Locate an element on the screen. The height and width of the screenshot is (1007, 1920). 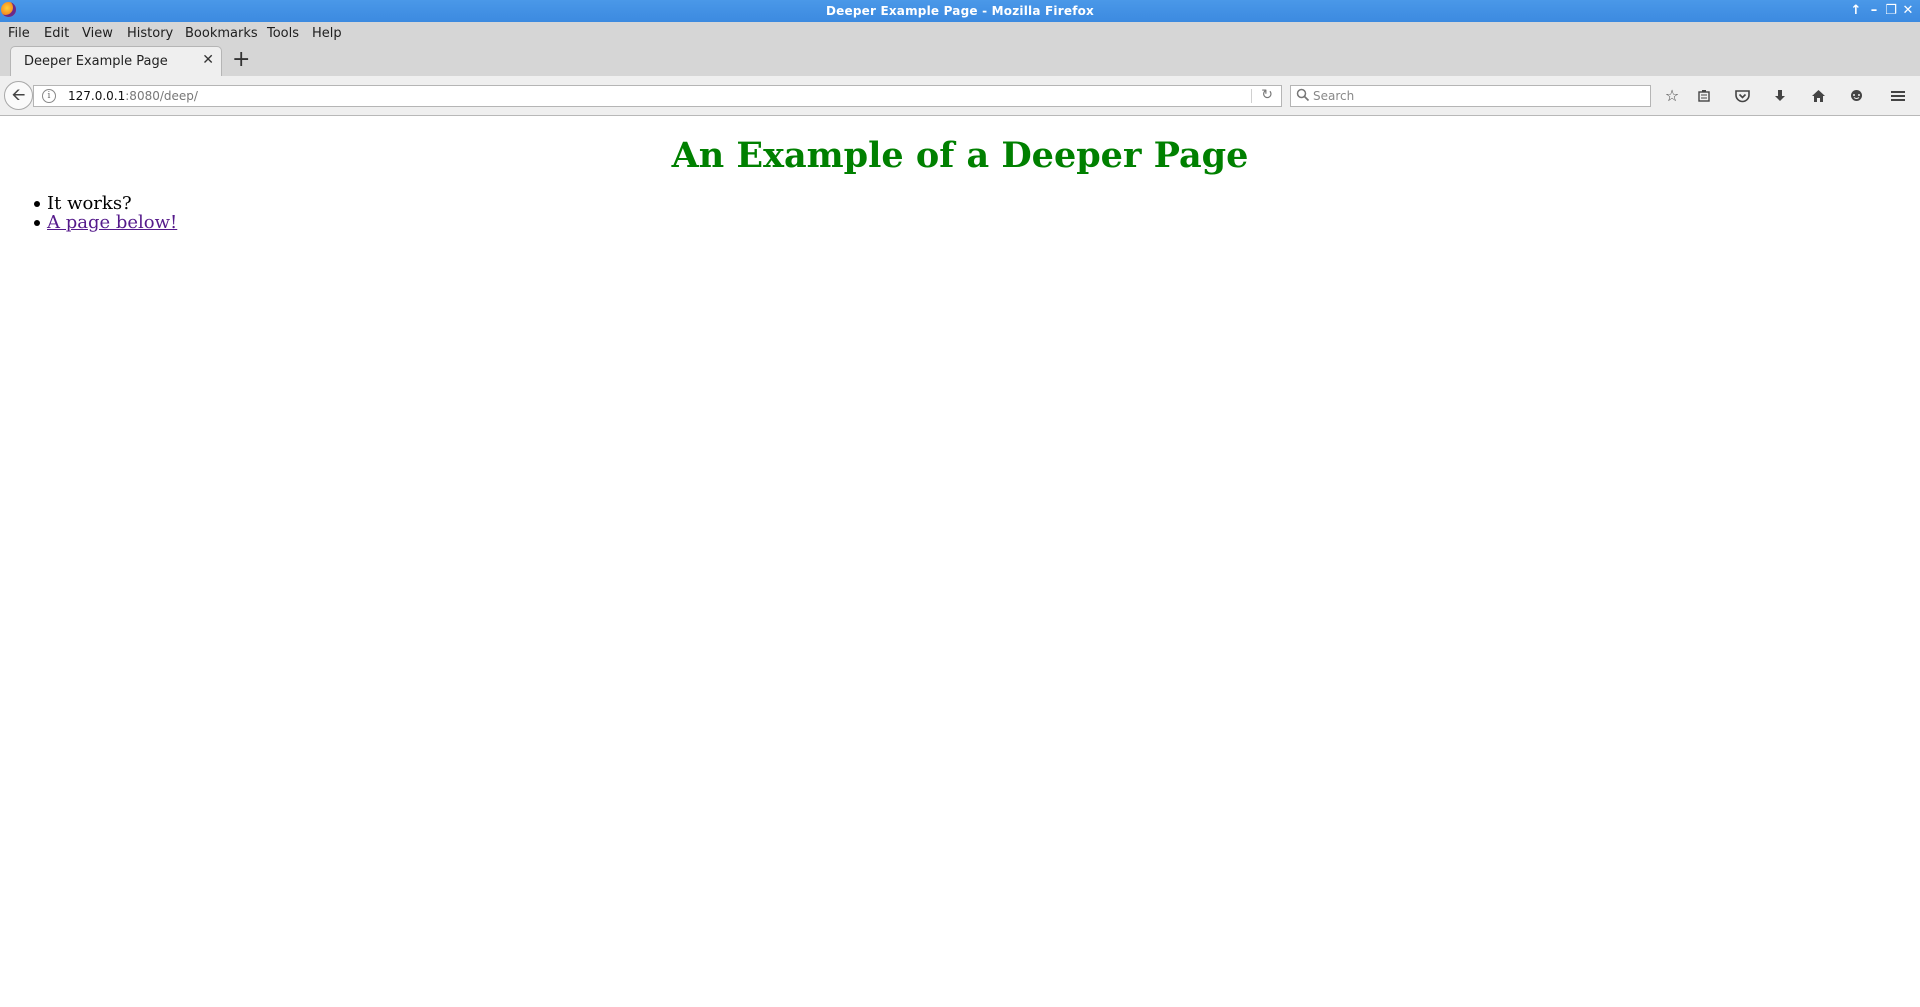
window-title: Deeper Example Page - Mozilla Firefox is located at coordinates (959, 11).